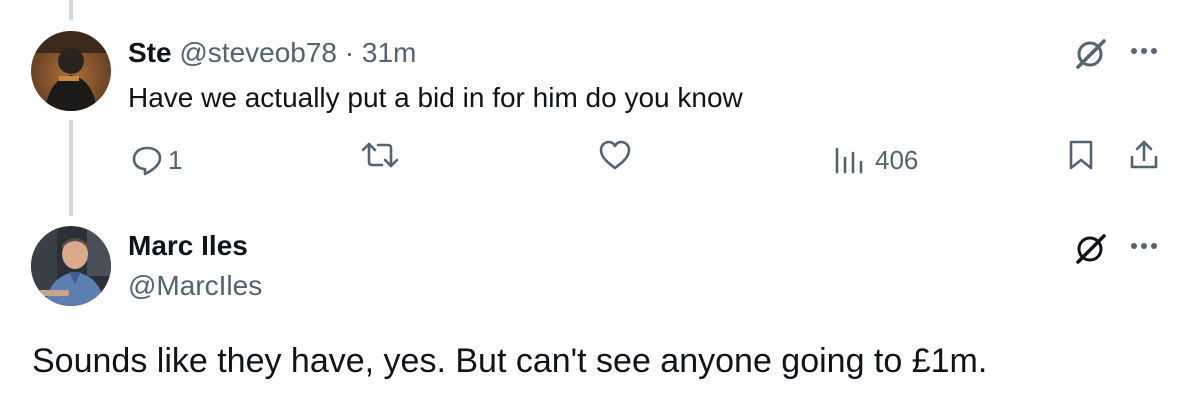  Describe the element at coordinates (150, 52) in the screenshot. I see `display-name: Ste` at that location.